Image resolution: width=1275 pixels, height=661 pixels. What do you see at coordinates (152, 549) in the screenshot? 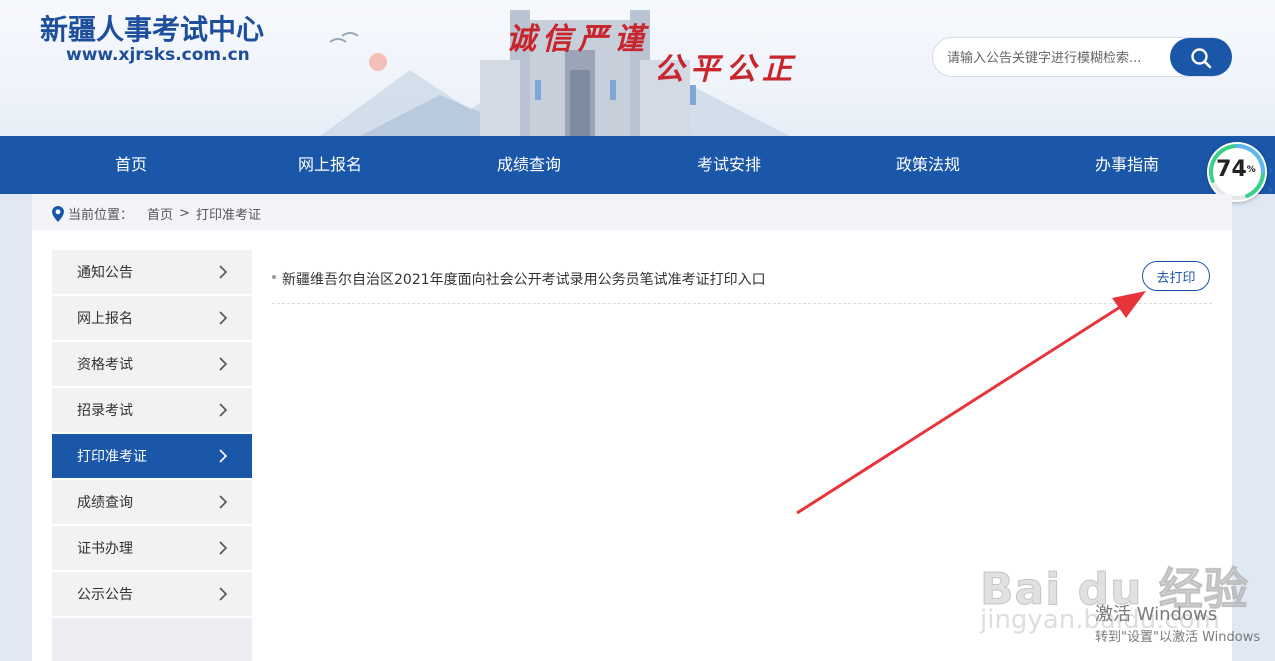
I see `sidebar-item-certificates: 证书办理` at bounding box center [152, 549].